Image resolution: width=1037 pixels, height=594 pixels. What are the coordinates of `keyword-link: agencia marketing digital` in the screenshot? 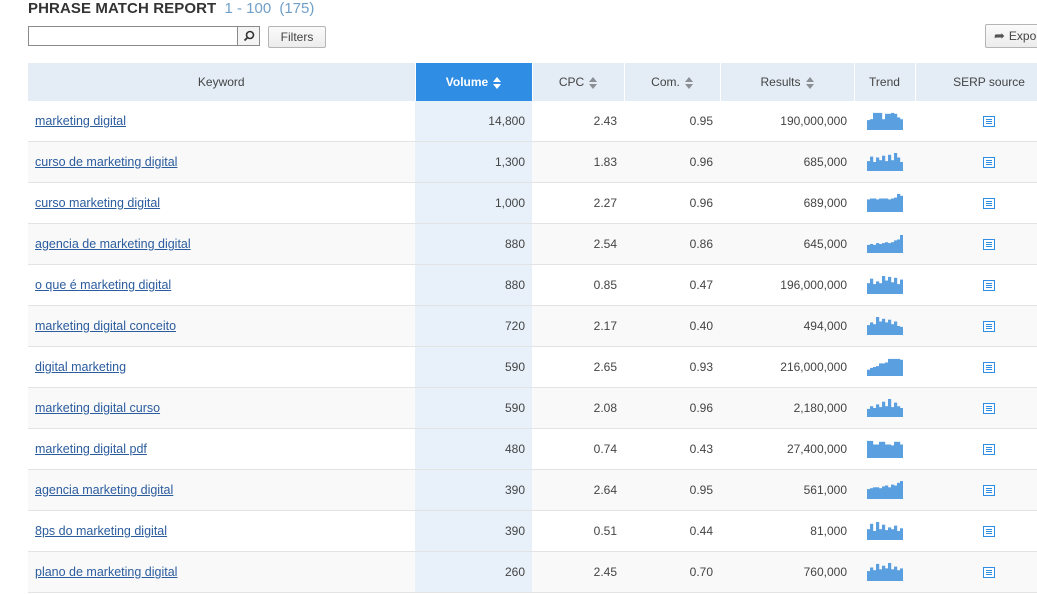 It's located at (104, 490).